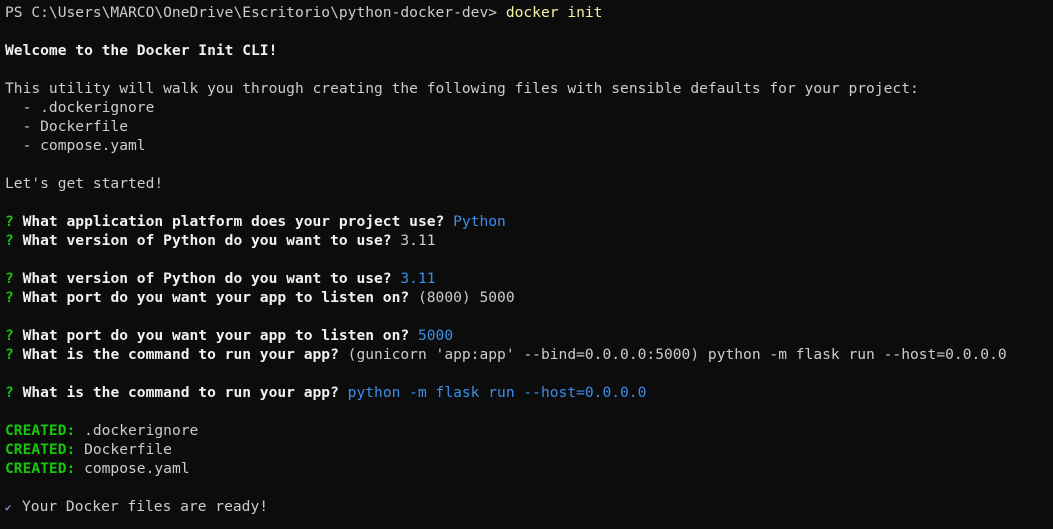 This screenshot has height=529, width=1053. I want to click on file-list-item: - .dockerignore, so click(80, 107).